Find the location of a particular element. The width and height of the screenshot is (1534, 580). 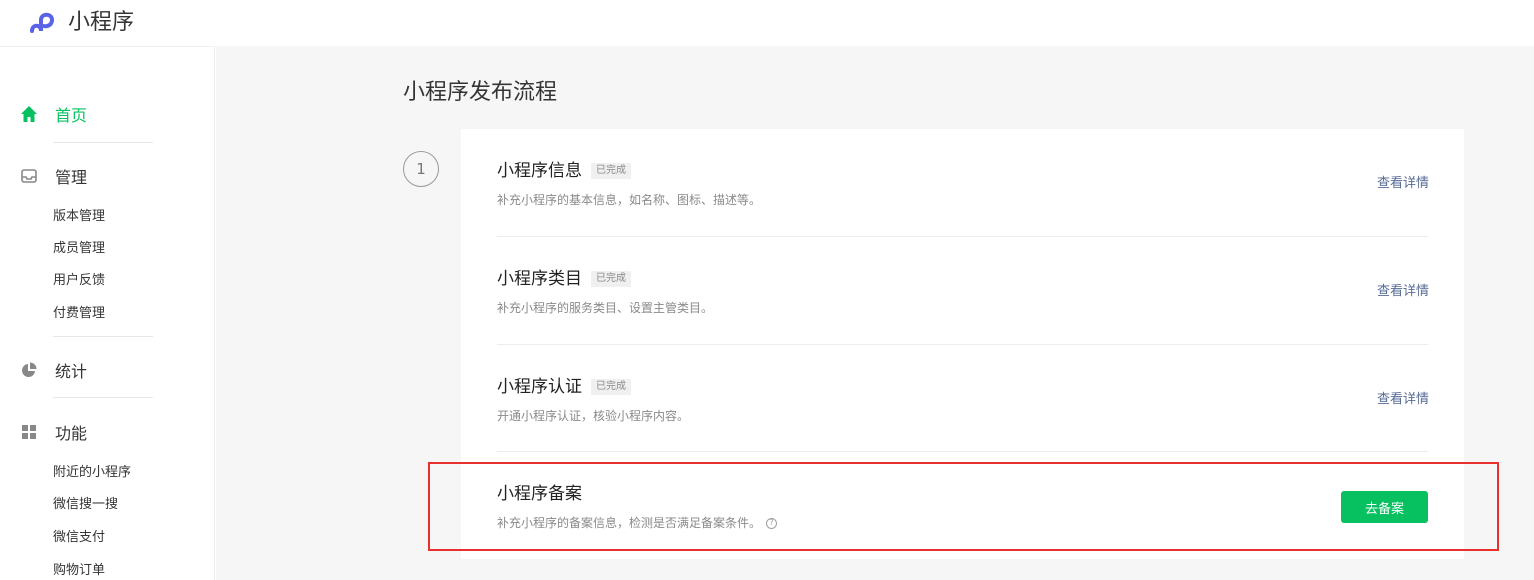

sidebar-item-shopping-orders: 购物订单 is located at coordinates (79, 571).